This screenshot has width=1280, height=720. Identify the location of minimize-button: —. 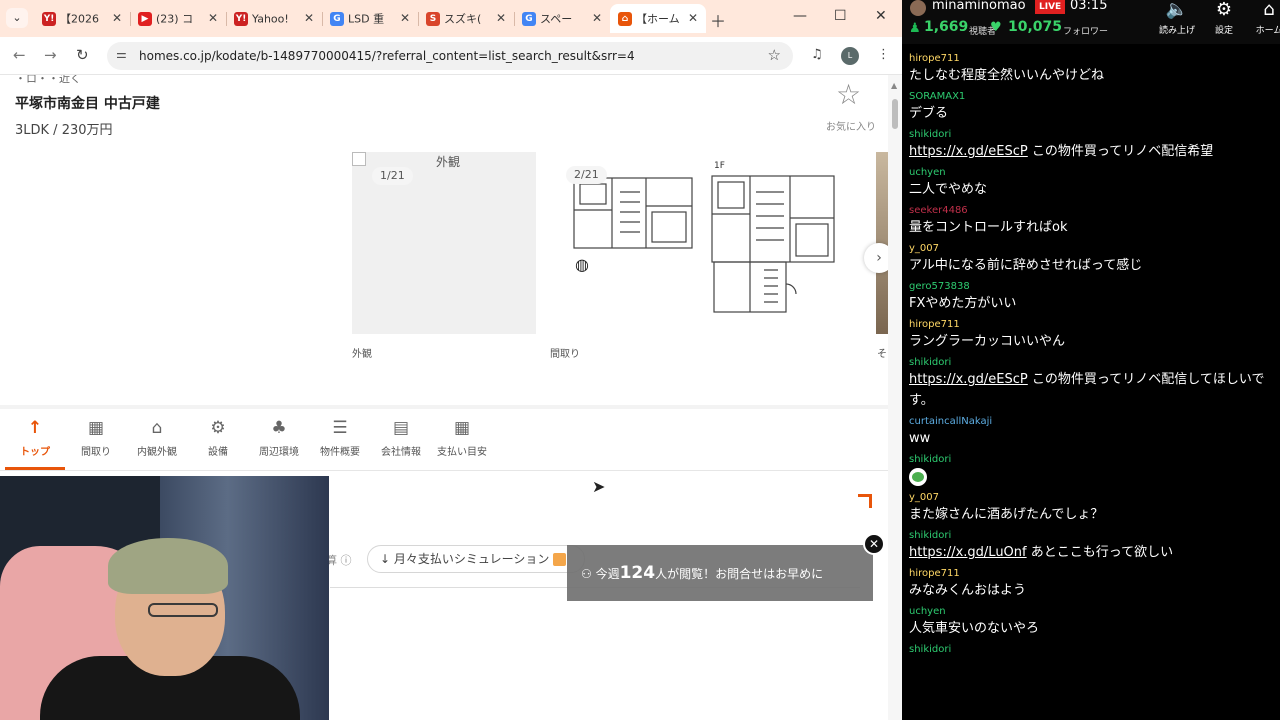
(800, 16).